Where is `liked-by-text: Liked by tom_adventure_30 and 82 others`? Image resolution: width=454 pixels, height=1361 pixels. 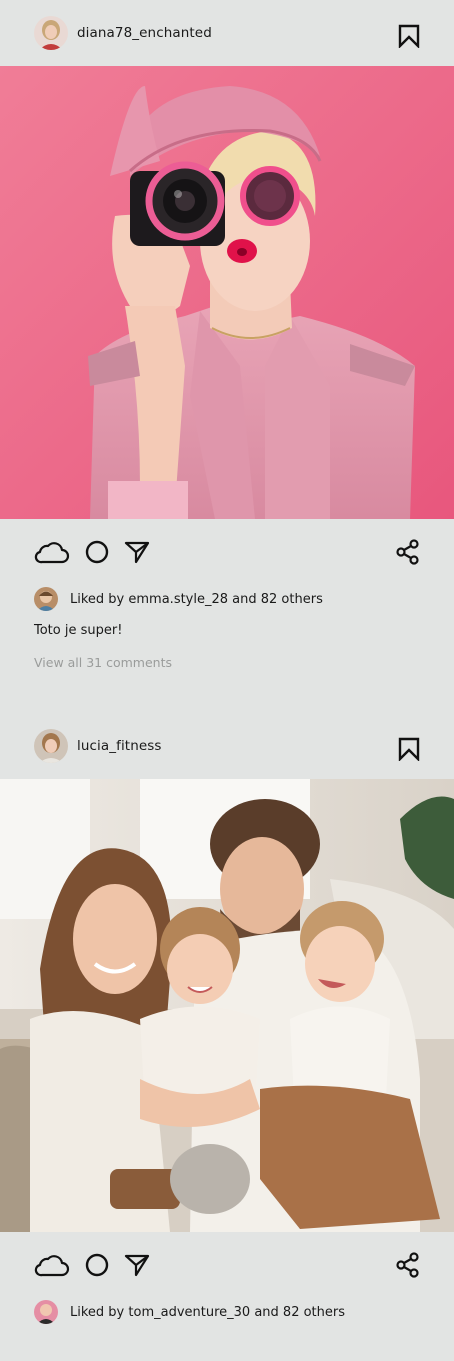 liked-by-text: Liked by tom_adventure_30 and 82 others is located at coordinates (207, 1312).